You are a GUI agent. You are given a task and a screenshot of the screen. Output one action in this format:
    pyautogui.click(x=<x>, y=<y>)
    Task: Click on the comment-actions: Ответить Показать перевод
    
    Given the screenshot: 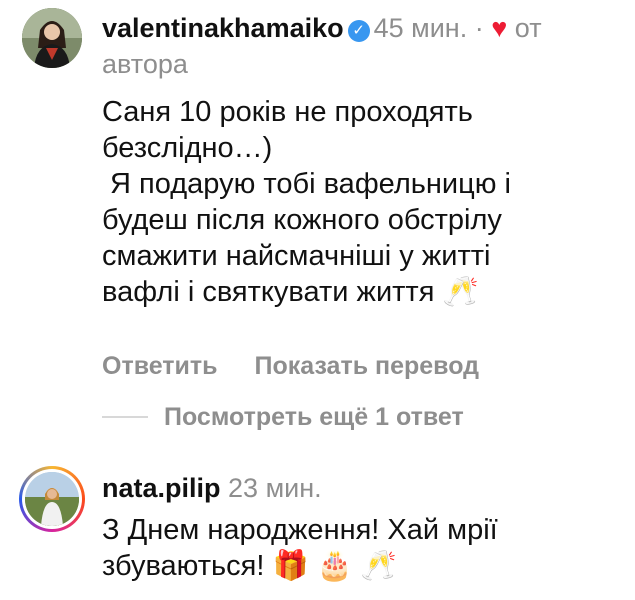 What is the action you would take?
    pyautogui.click(x=305, y=366)
    